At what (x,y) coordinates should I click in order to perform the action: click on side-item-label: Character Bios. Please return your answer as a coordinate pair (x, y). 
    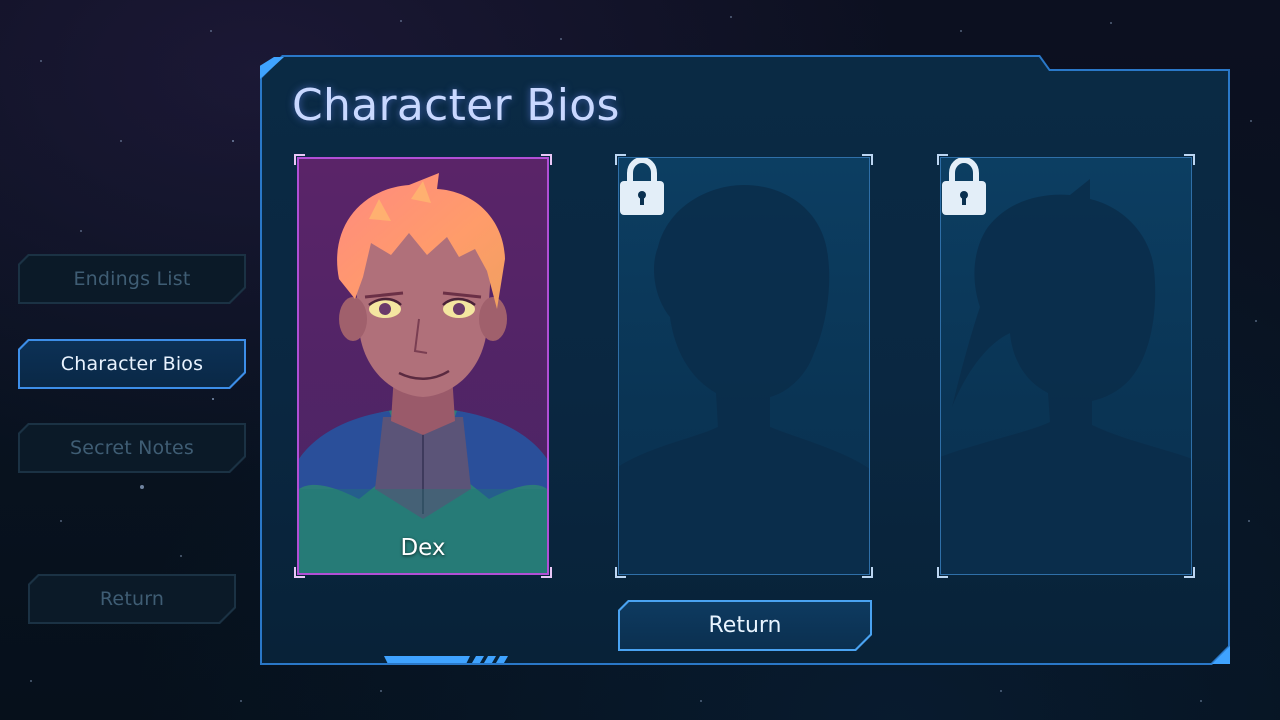
    Looking at the image, I should click on (132, 364).